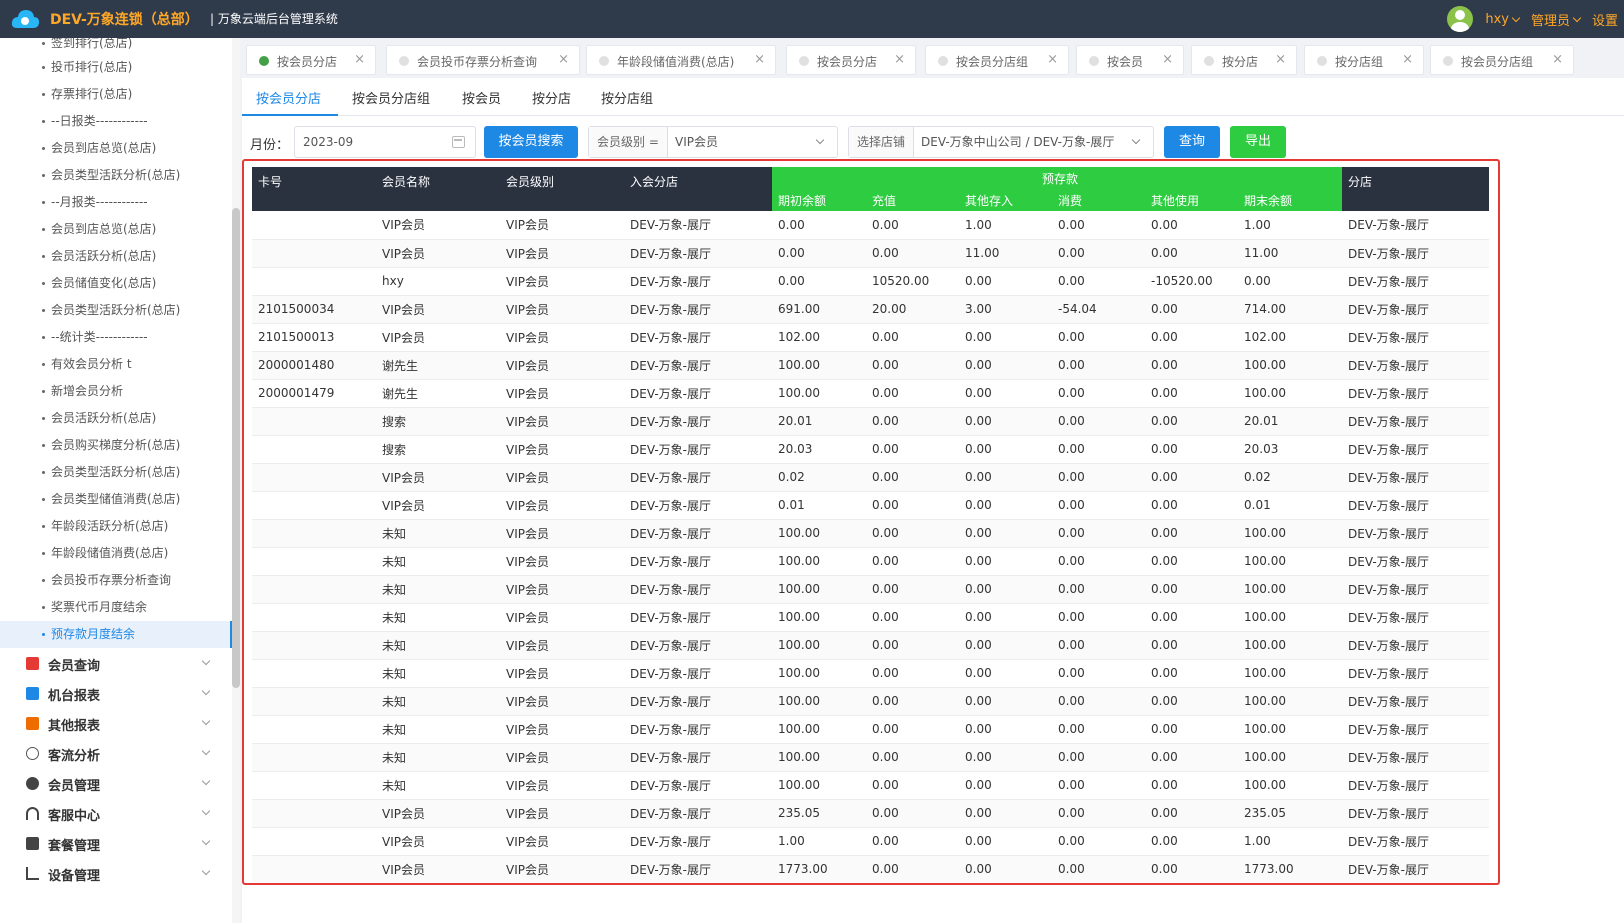 This screenshot has width=1624, height=923. Describe the element at coordinates (116, 724) in the screenshot. I see `menu-group-other-report: 其他报表` at that location.